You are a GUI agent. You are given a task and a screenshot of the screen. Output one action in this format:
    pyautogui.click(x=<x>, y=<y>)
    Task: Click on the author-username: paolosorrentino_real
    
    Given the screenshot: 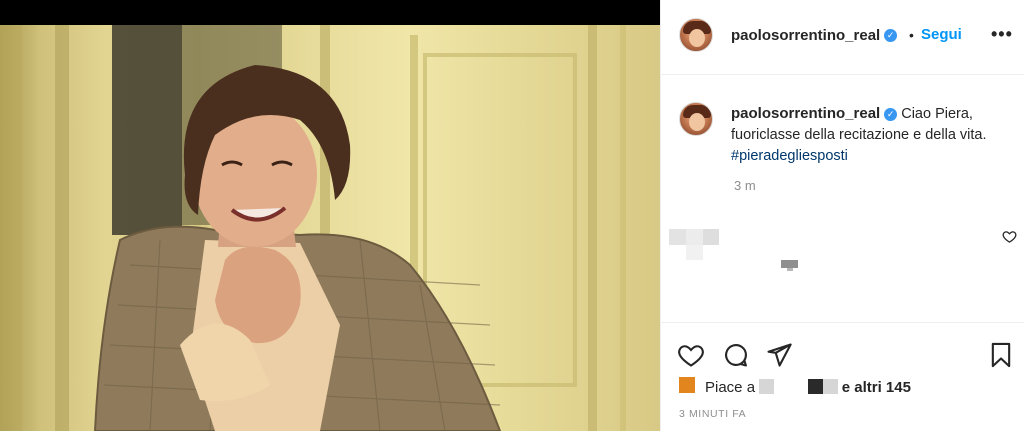 What is the action you would take?
    pyautogui.click(x=805, y=35)
    